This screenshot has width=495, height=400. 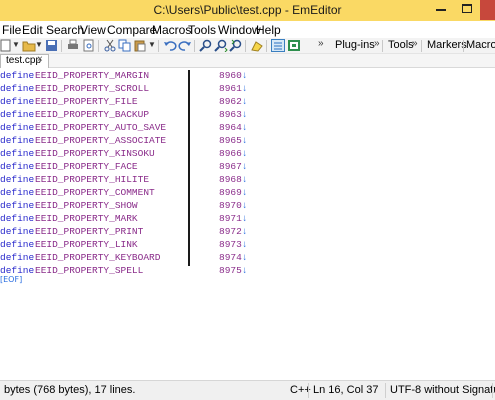 I want to click on macro-name: EEID_PROPERTY_KEYBOARD, so click(x=98, y=257).